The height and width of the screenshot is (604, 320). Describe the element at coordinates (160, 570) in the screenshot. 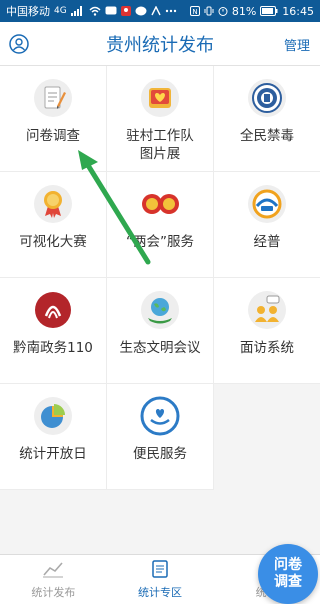

I see `document-icon` at that location.